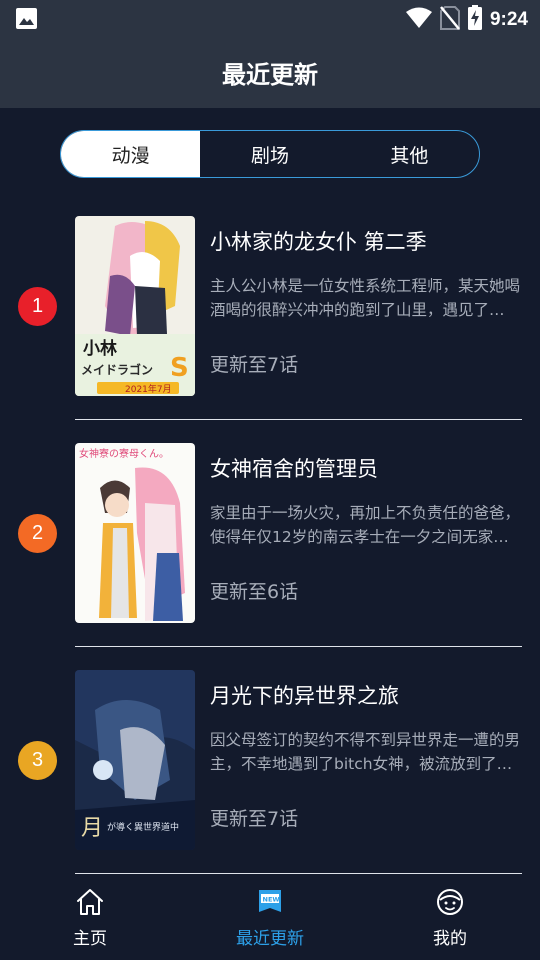 The image size is (540, 960). I want to click on battery-charging-icon, so click(474, 19).